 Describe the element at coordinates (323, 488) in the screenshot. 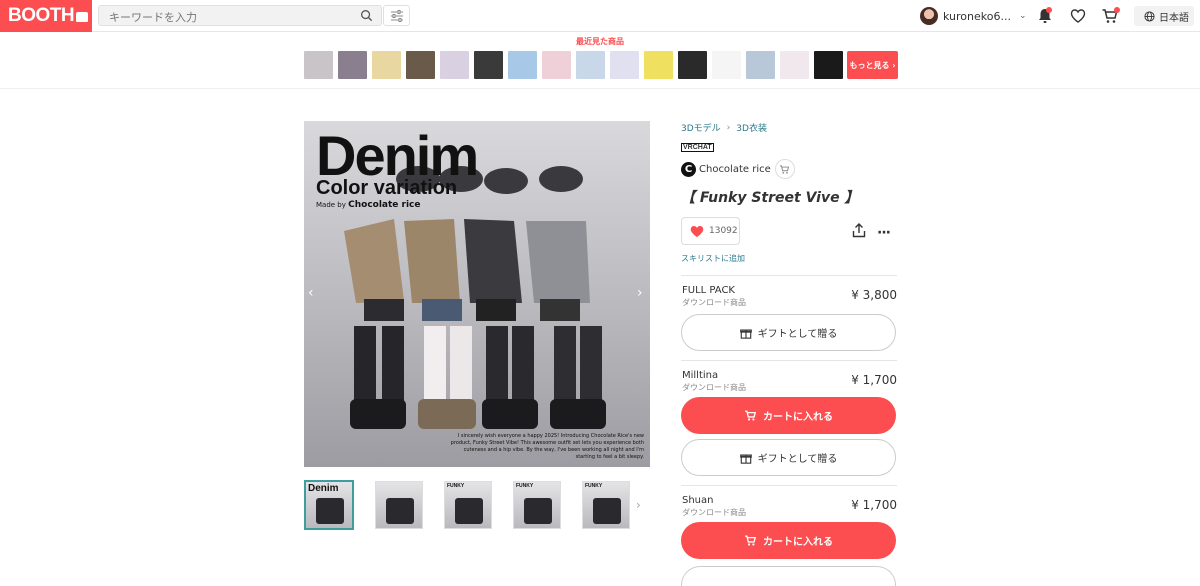

I see `thumbnail-label: Denim` at that location.